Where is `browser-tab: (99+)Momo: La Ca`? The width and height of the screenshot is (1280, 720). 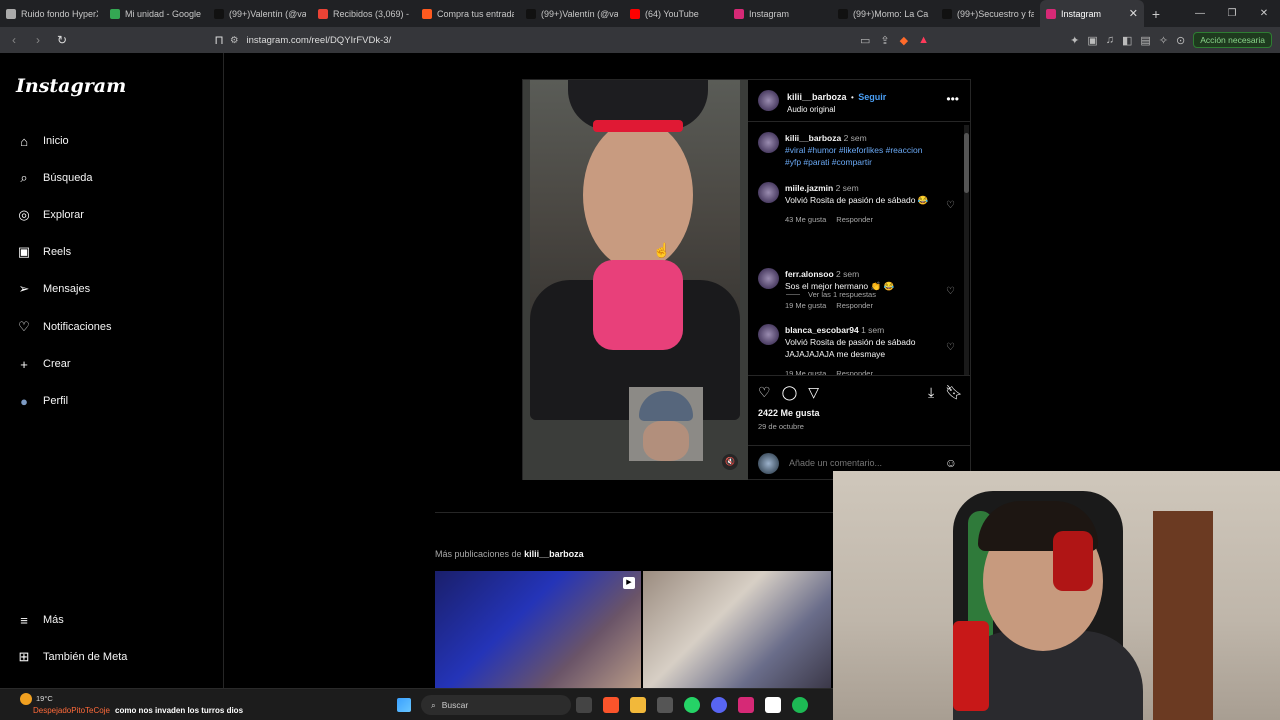
browser-tab: (99+)Momo: La Ca is located at coordinates (884, 13).